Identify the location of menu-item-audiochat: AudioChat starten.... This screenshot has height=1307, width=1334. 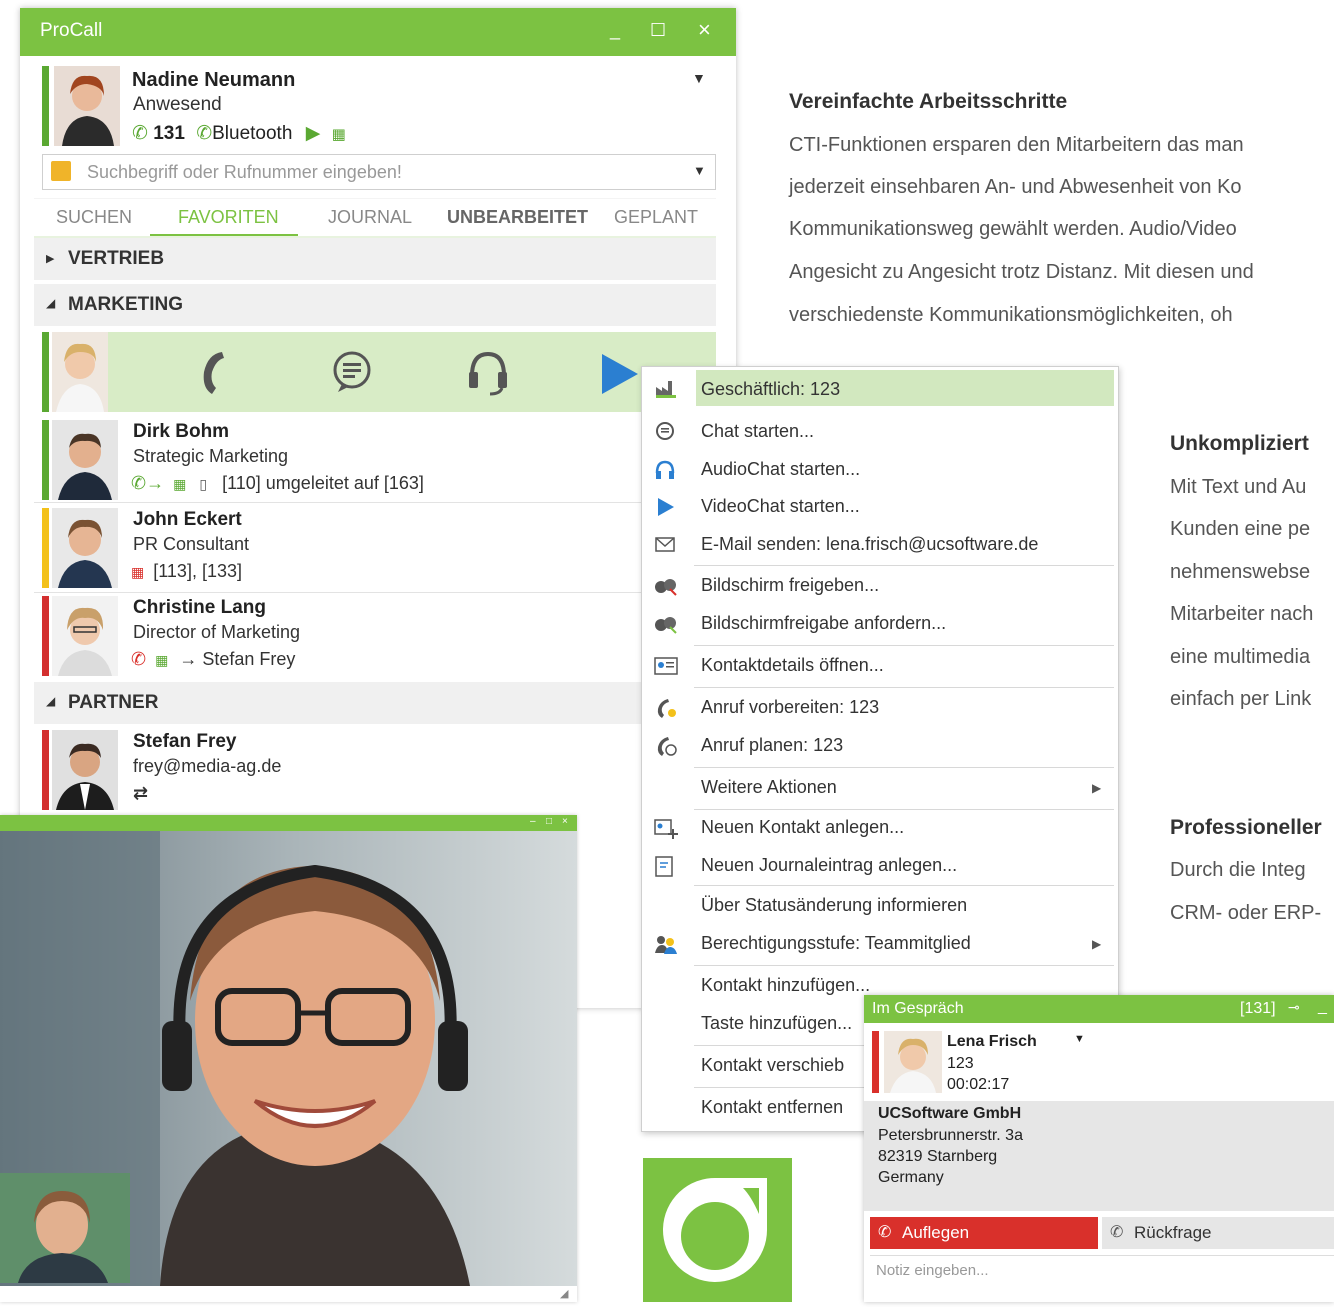
(780, 469).